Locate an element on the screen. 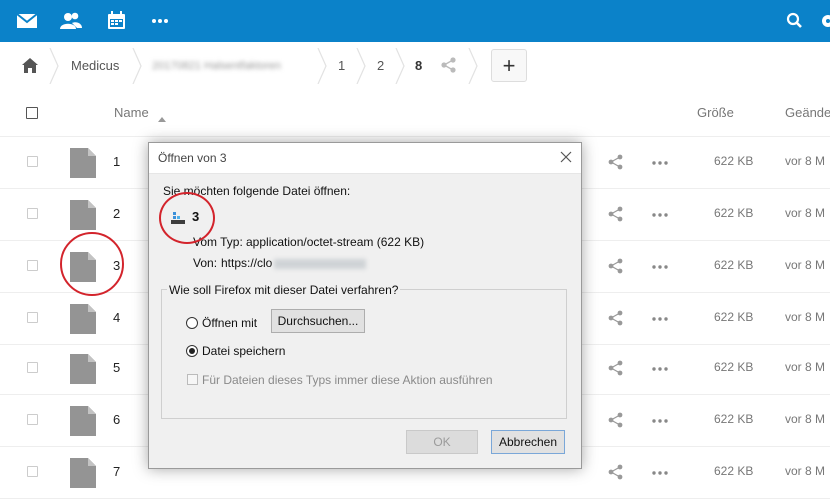 The height and width of the screenshot is (499, 830). save-file-label: Datei speichern is located at coordinates (243, 351).